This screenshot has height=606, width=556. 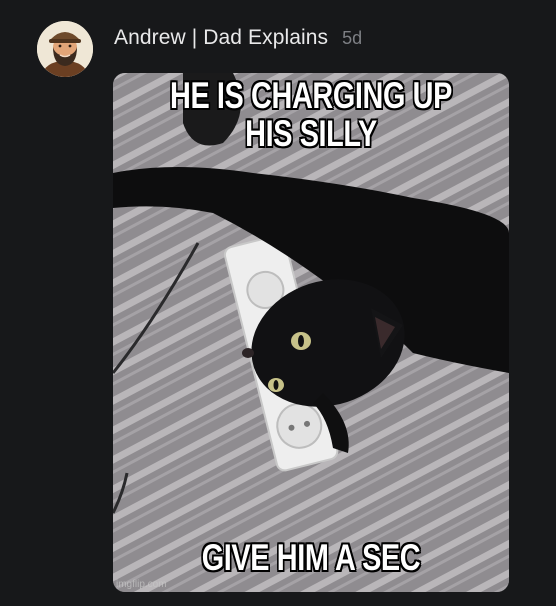 What do you see at coordinates (310, 114) in the screenshot?
I see `meme-top-text: HE IS CHARGING UP HIS SILLY` at bounding box center [310, 114].